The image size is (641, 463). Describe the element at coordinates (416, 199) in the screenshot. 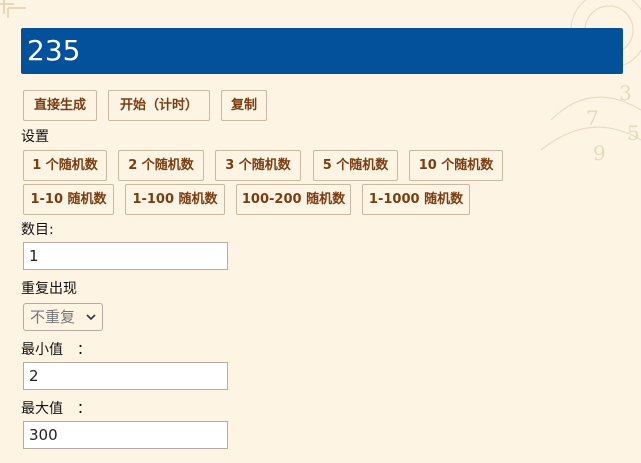

I see `range-1-1000-button: 1-1000 随机数` at that location.